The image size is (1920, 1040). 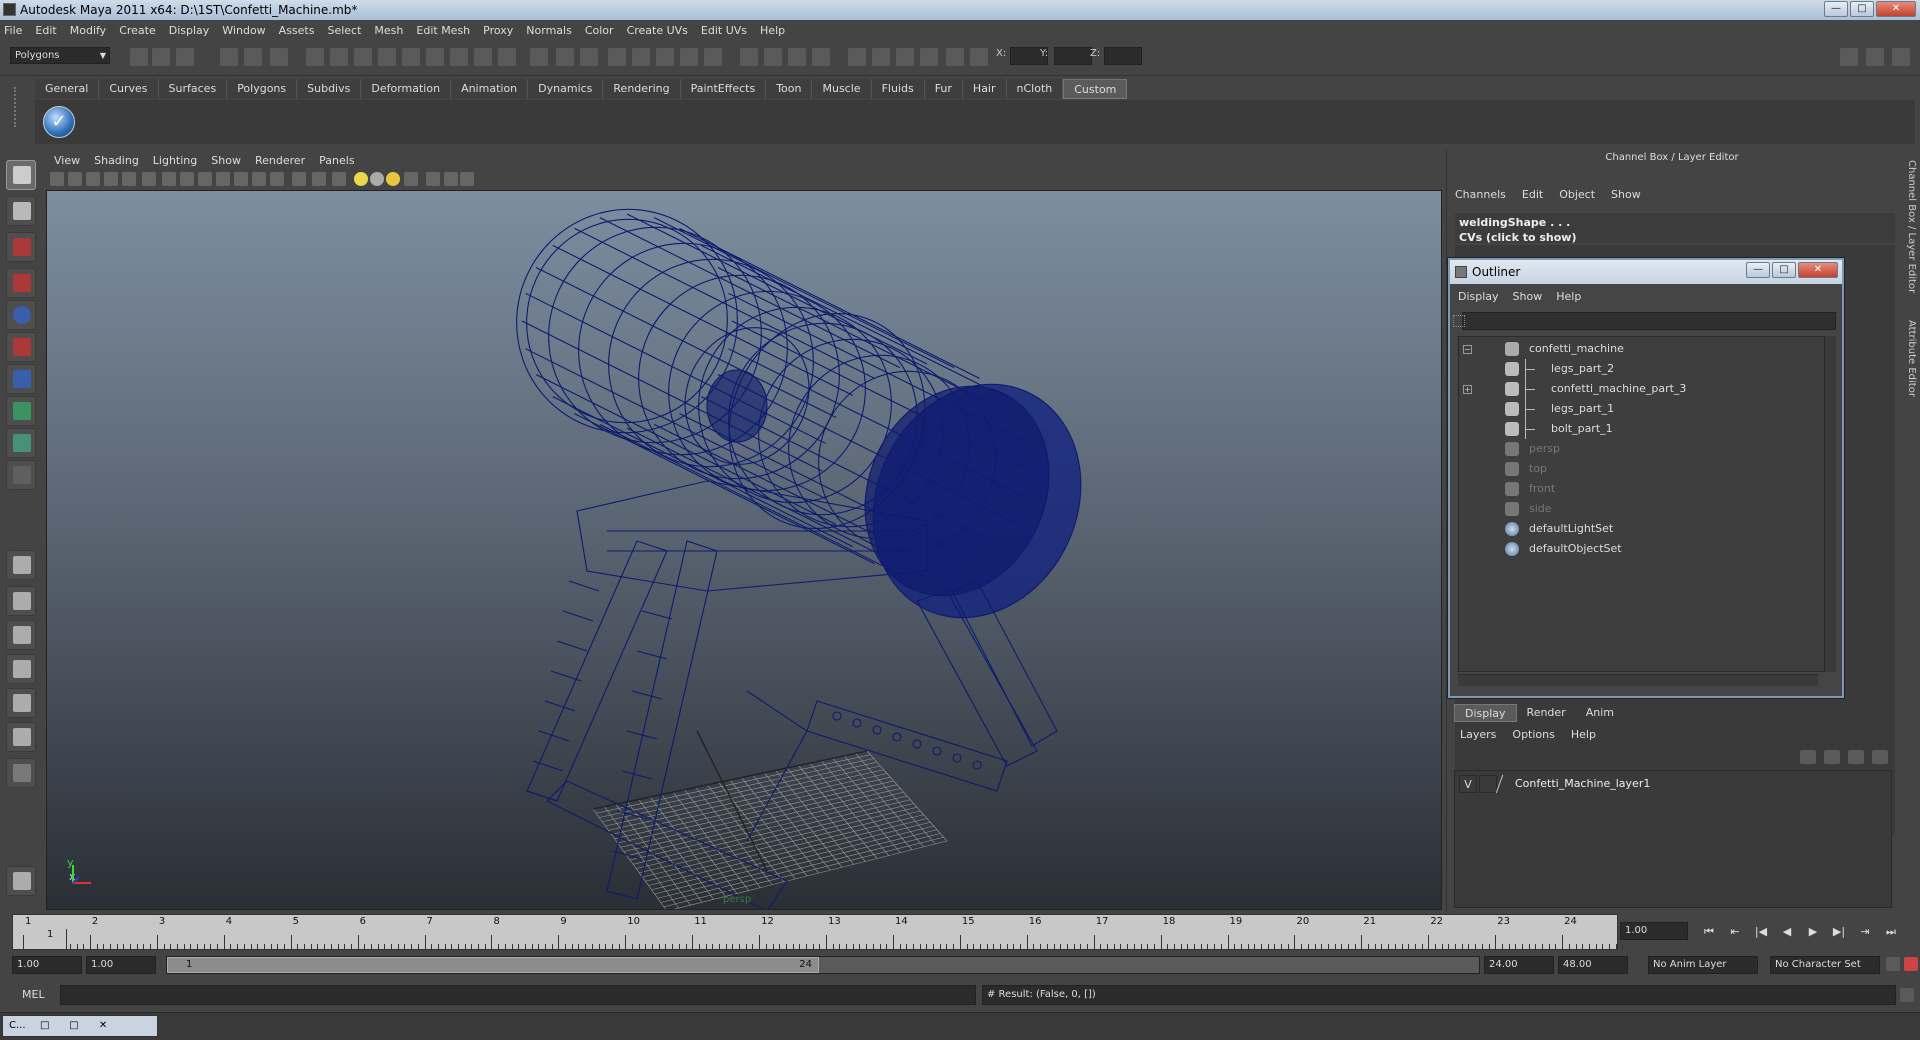 I want to click on playback-start-field: 1.00, so click(x=121, y=965).